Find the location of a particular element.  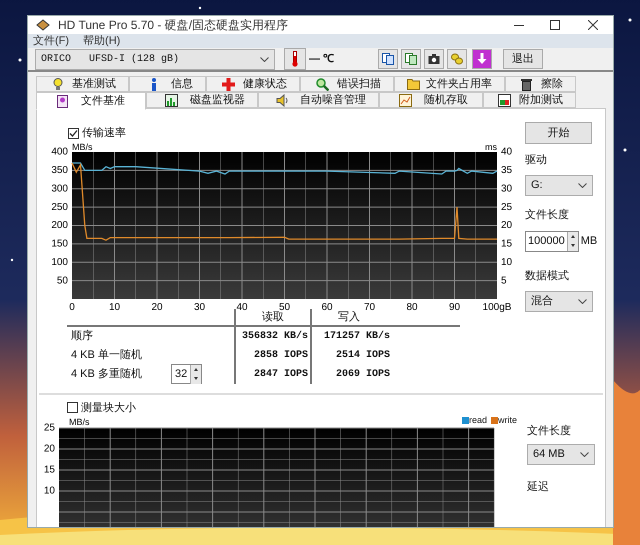

legend-label: write is located at coordinates (507, 420).